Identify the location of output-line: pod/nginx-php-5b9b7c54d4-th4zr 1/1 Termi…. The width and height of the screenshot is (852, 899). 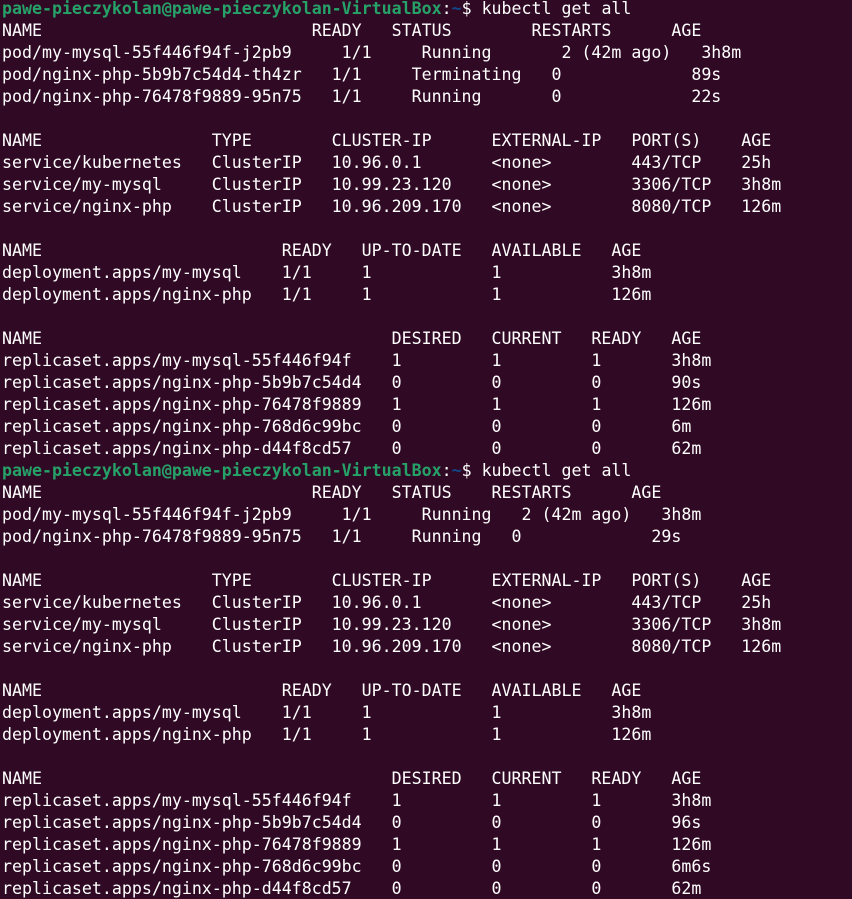
(362, 74).